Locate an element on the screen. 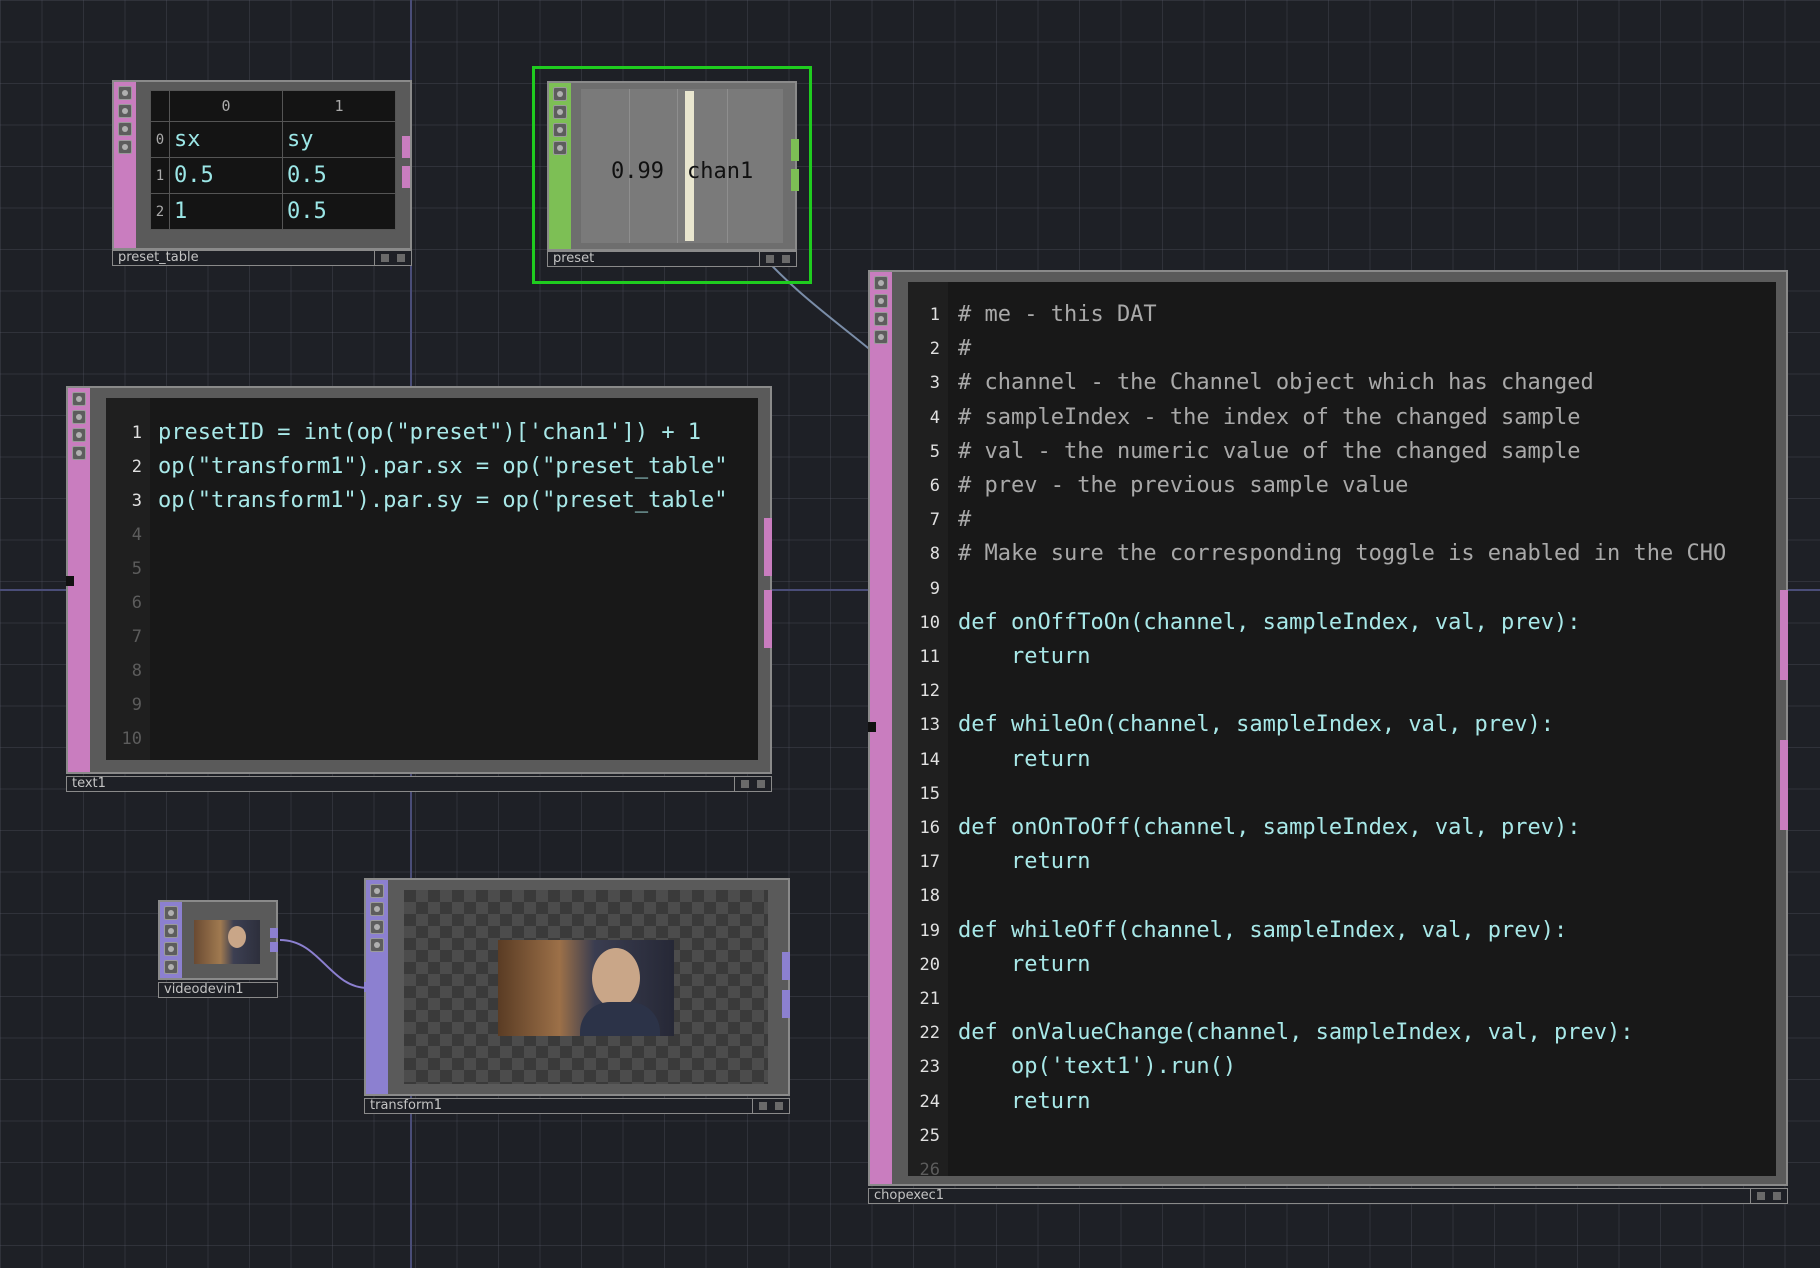 The image size is (1820, 1268). table-row: 0 sx sy is located at coordinates (273, 139).